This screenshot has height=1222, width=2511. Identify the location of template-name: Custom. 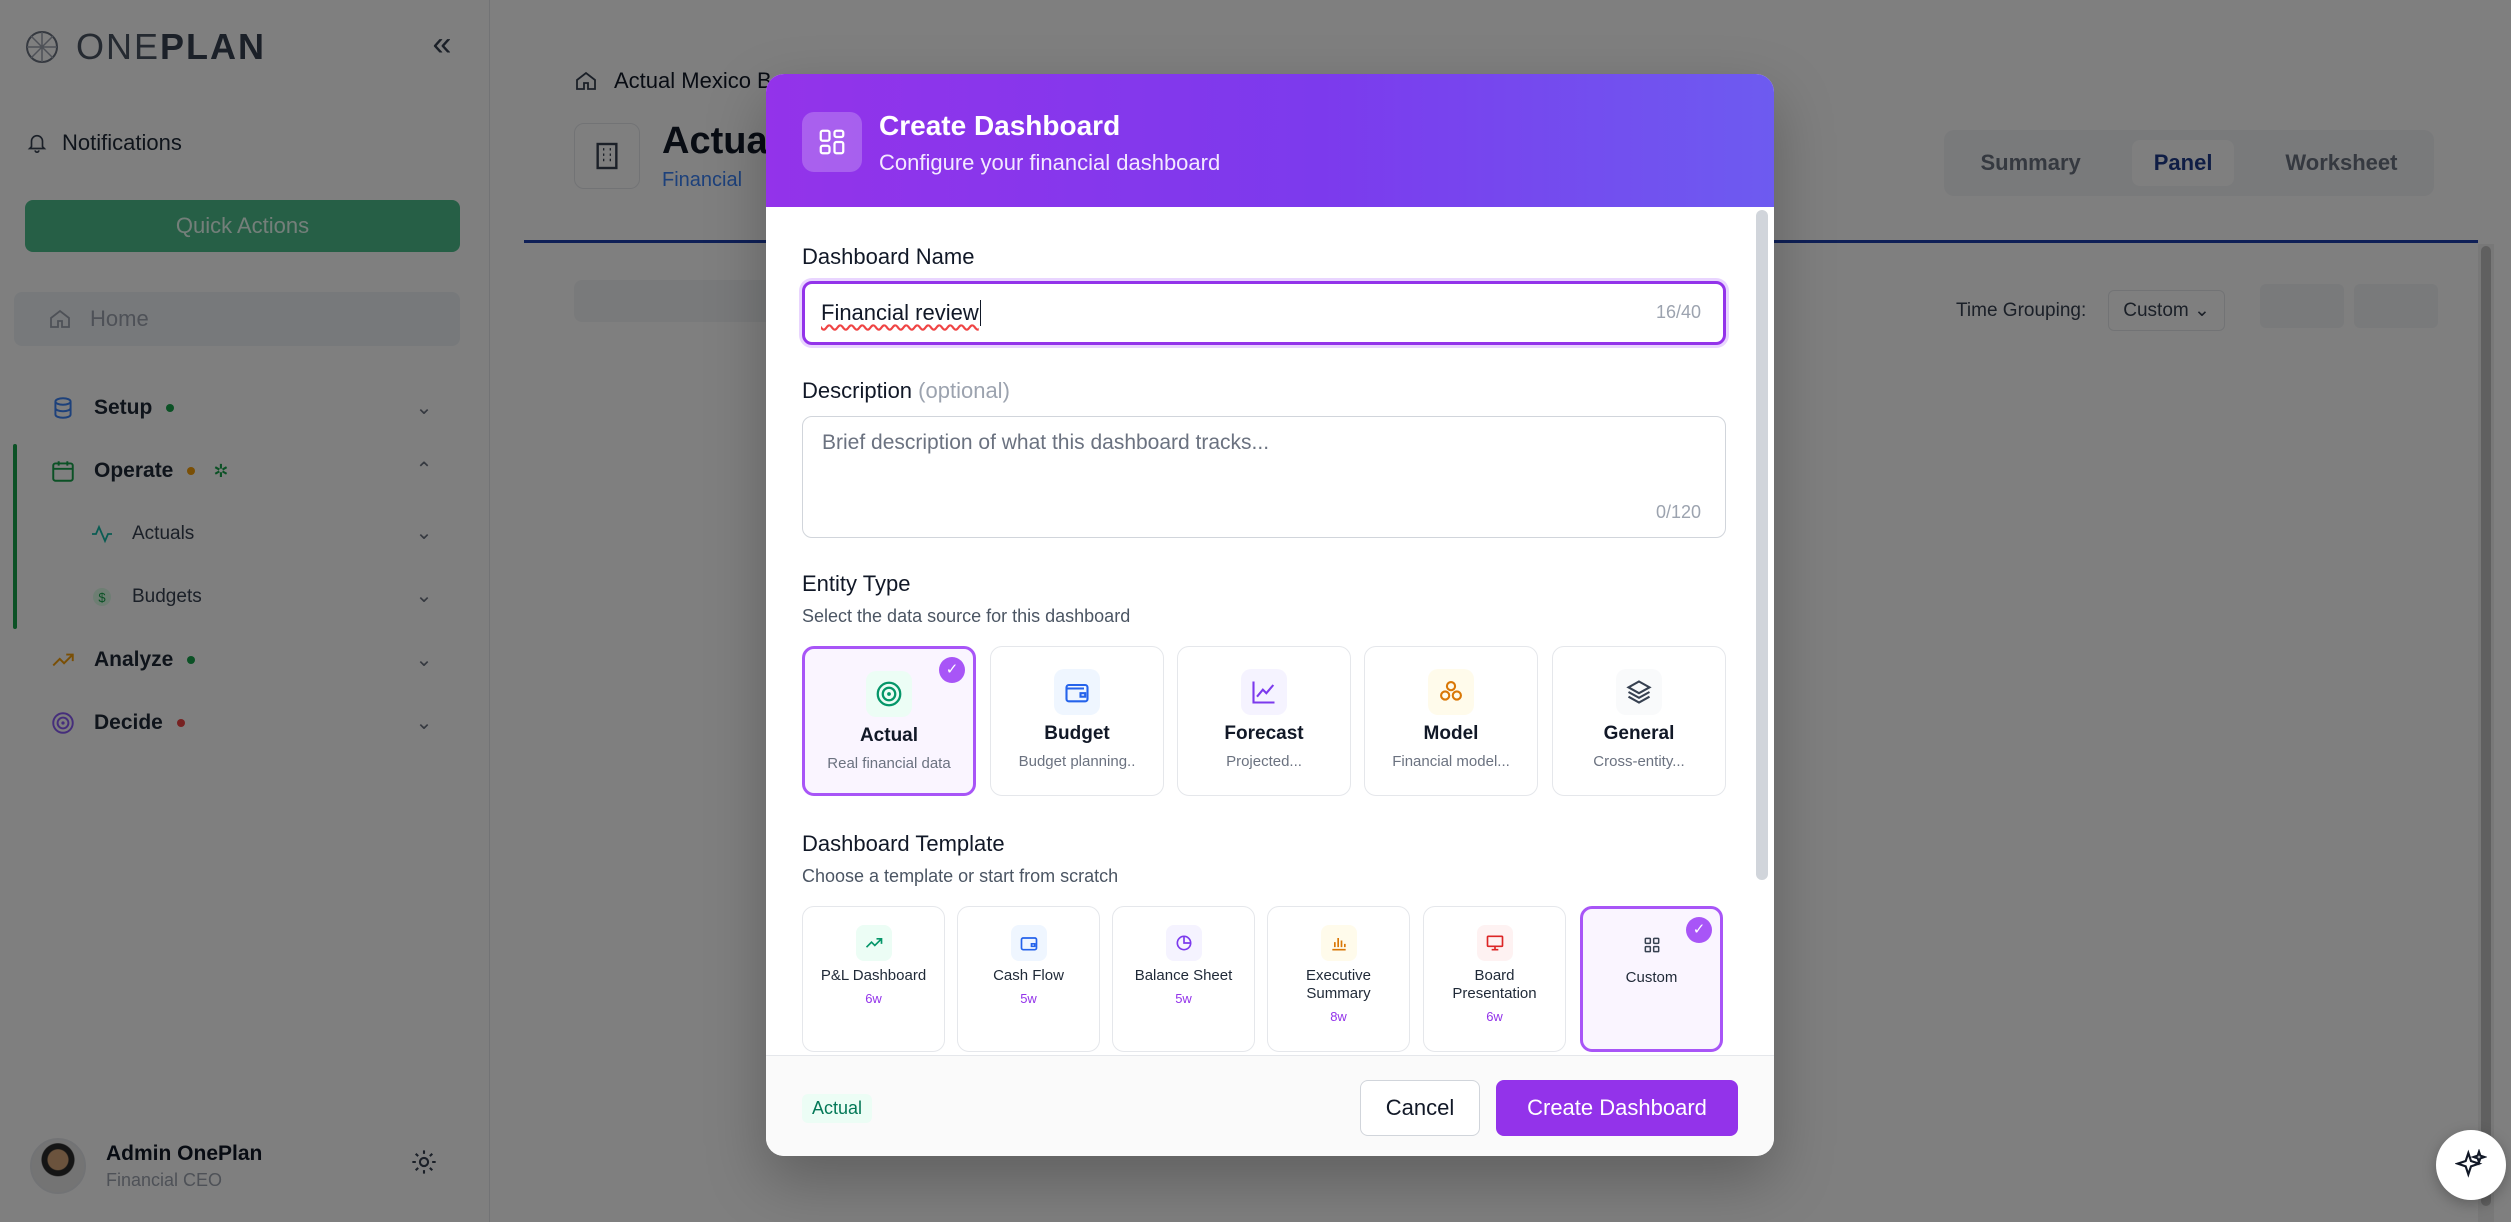
(1651, 977).